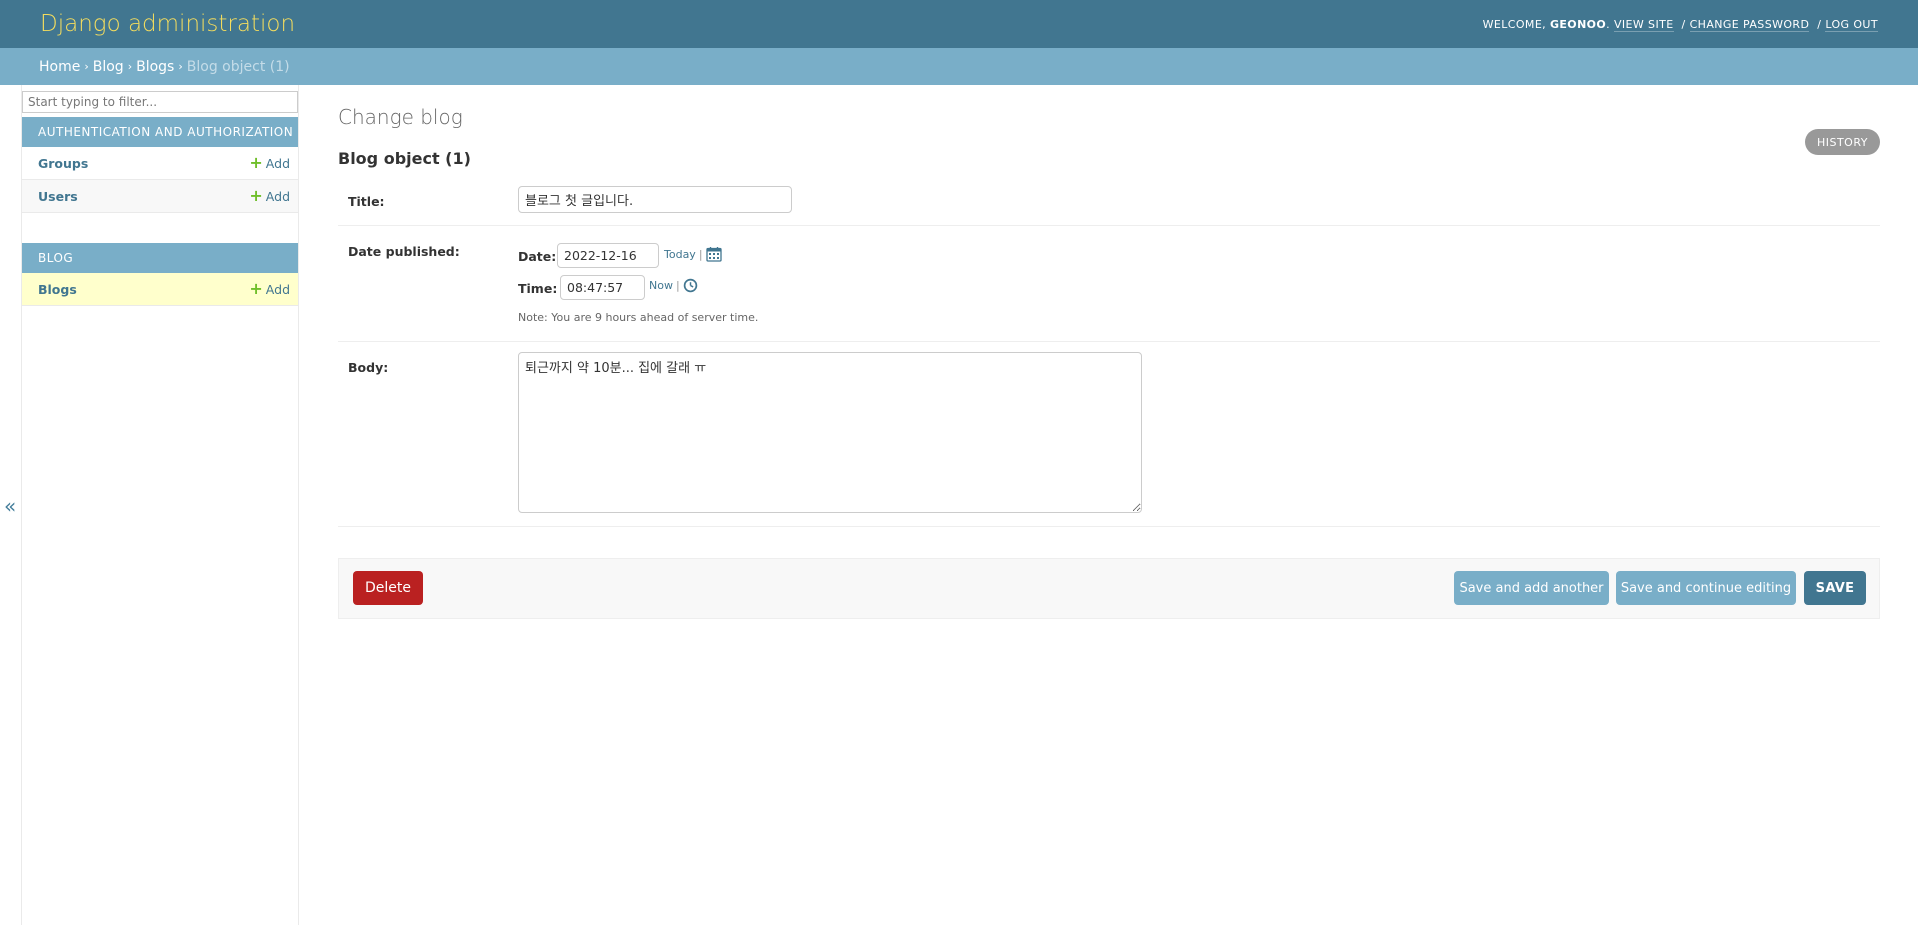 The width and height of the screenshot is (1918, 925). Describe the element at coordinates (1835, 588) in the screenshot. I see `save-button: SAVE` at that location.